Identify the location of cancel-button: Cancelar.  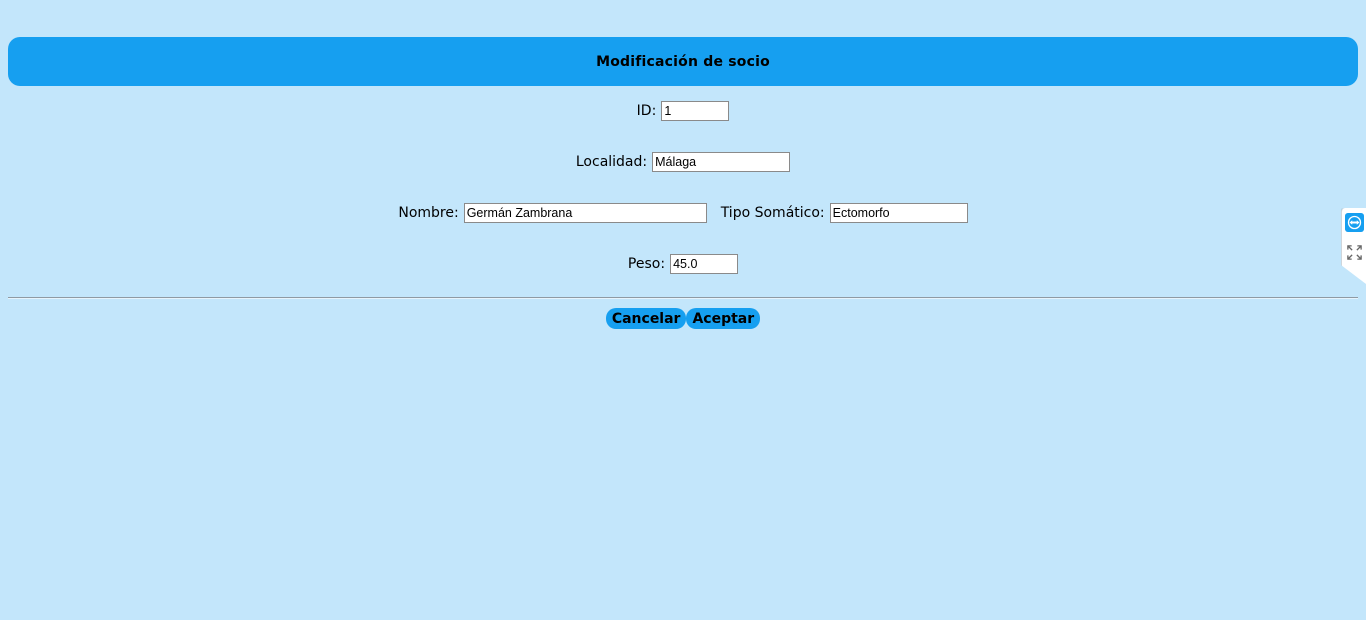
(646, 318).